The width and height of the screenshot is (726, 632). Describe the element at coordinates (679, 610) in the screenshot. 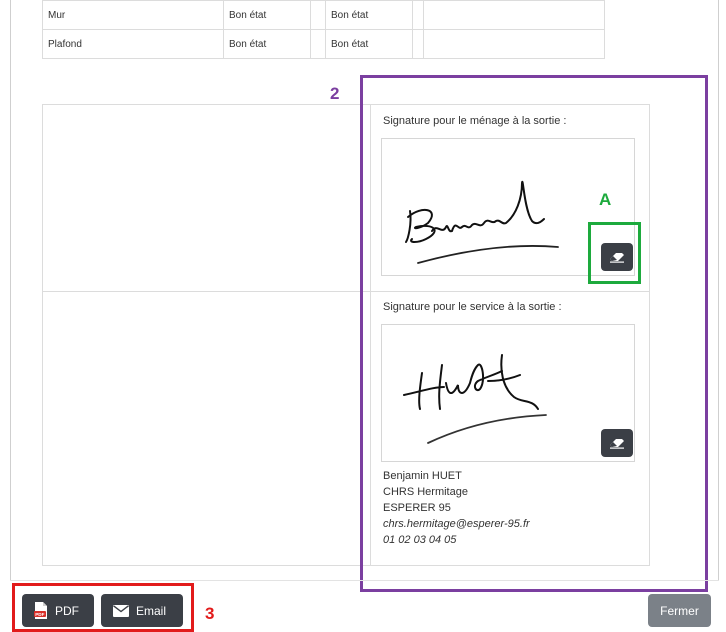

I see `close-button: Fermer` at that location.